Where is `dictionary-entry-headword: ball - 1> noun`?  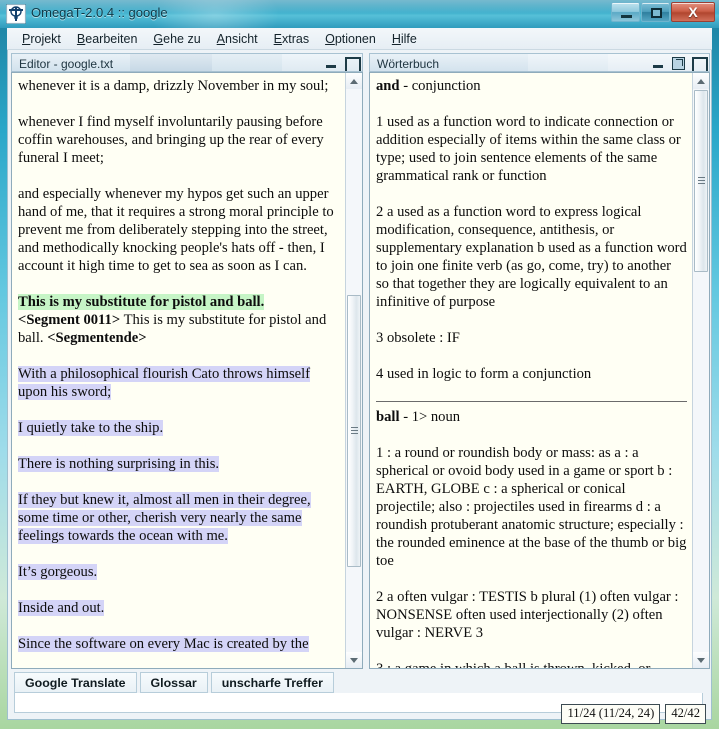
dictionary-entry-headword: ball - 1> noun is located at coordinates (531, 417).